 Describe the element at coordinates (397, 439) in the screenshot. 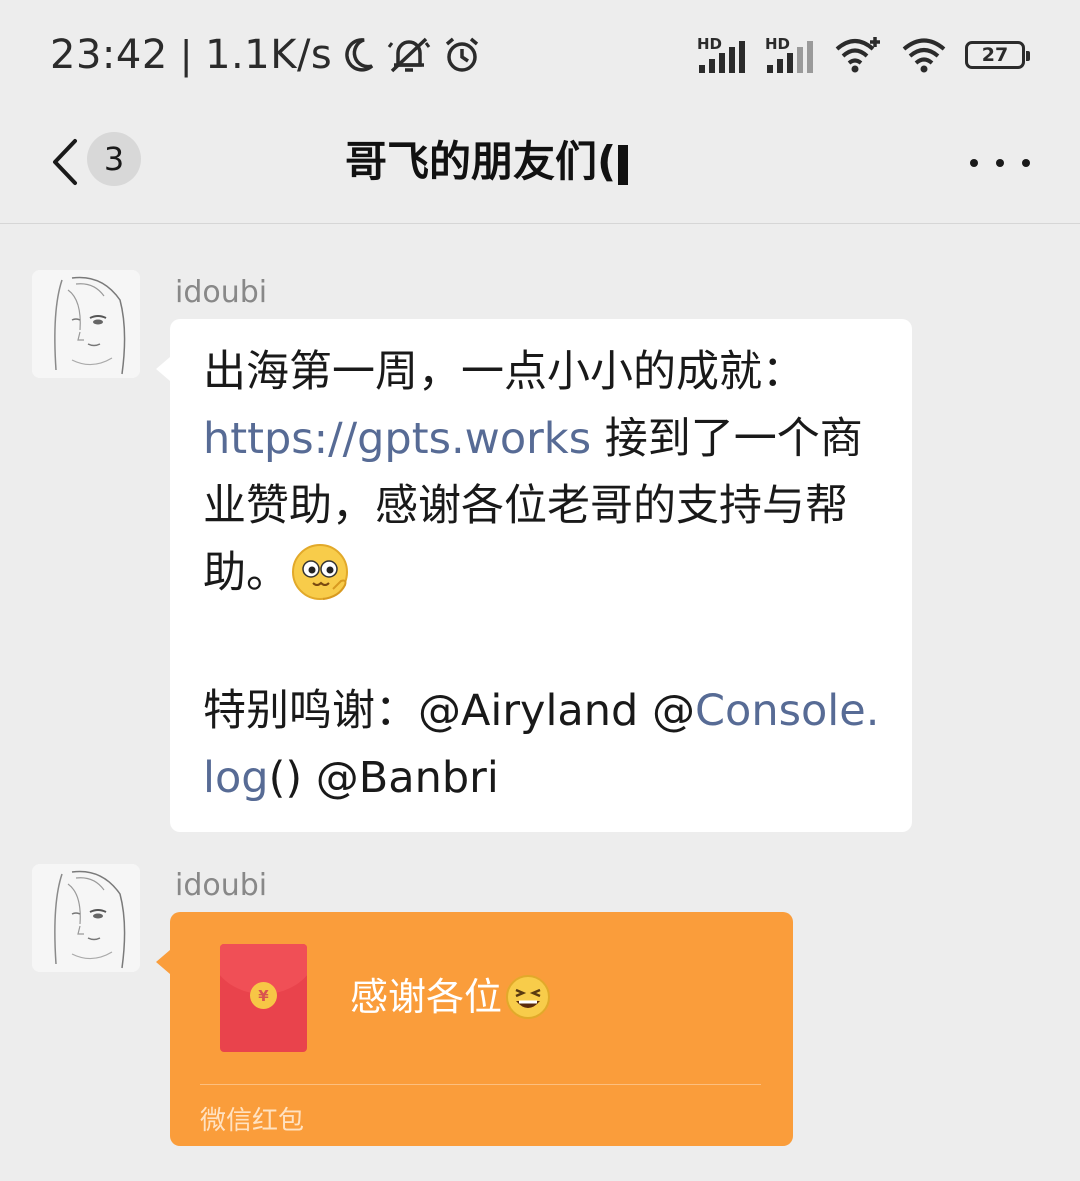

I see `message-link: https://gpts.works` at that location.